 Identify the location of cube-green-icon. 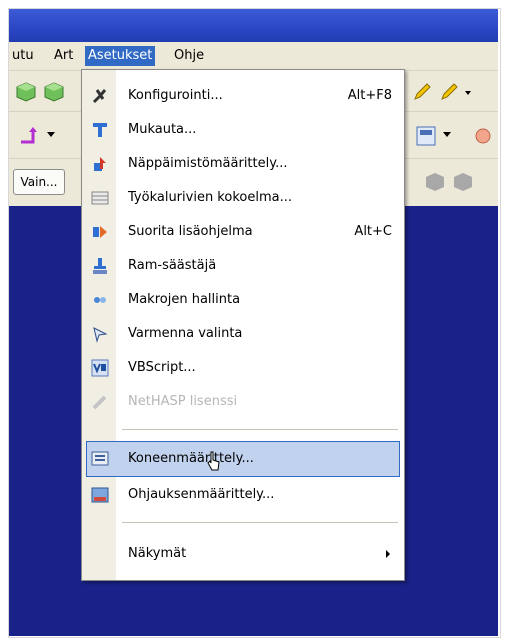
(26, 92).